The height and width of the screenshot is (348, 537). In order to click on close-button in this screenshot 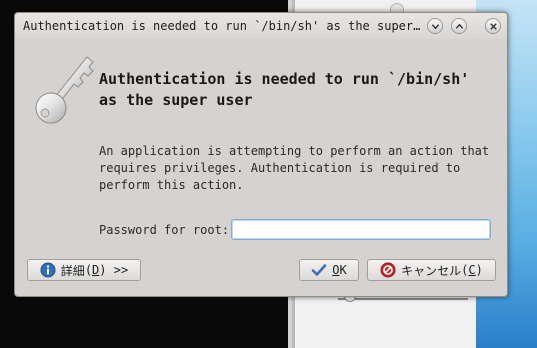, I will do `click(493, 26)`.